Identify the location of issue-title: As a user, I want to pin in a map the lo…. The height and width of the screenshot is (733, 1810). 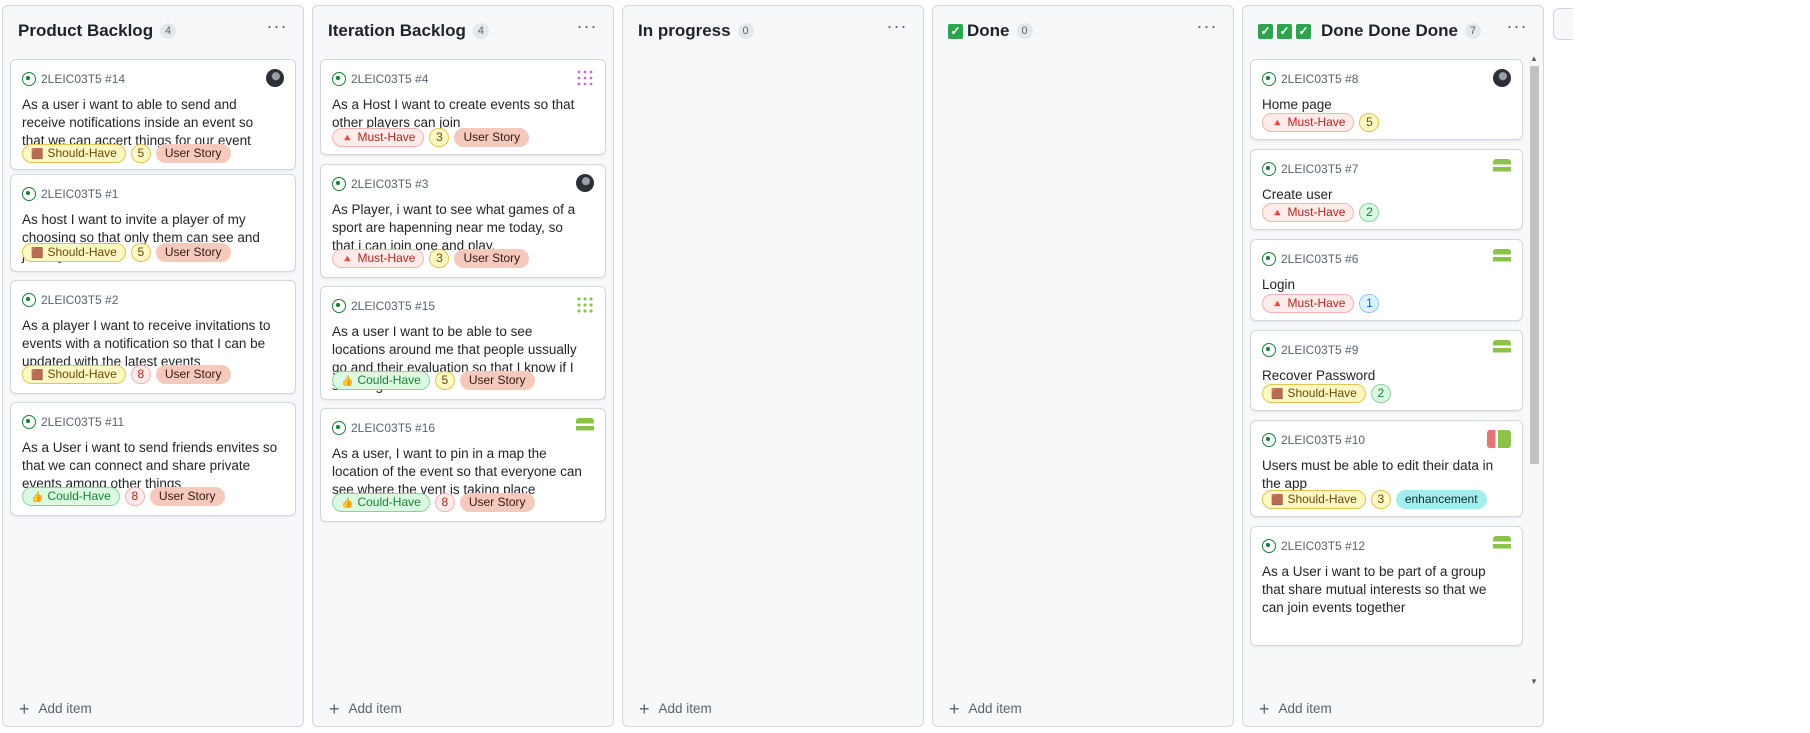
(460, 472).